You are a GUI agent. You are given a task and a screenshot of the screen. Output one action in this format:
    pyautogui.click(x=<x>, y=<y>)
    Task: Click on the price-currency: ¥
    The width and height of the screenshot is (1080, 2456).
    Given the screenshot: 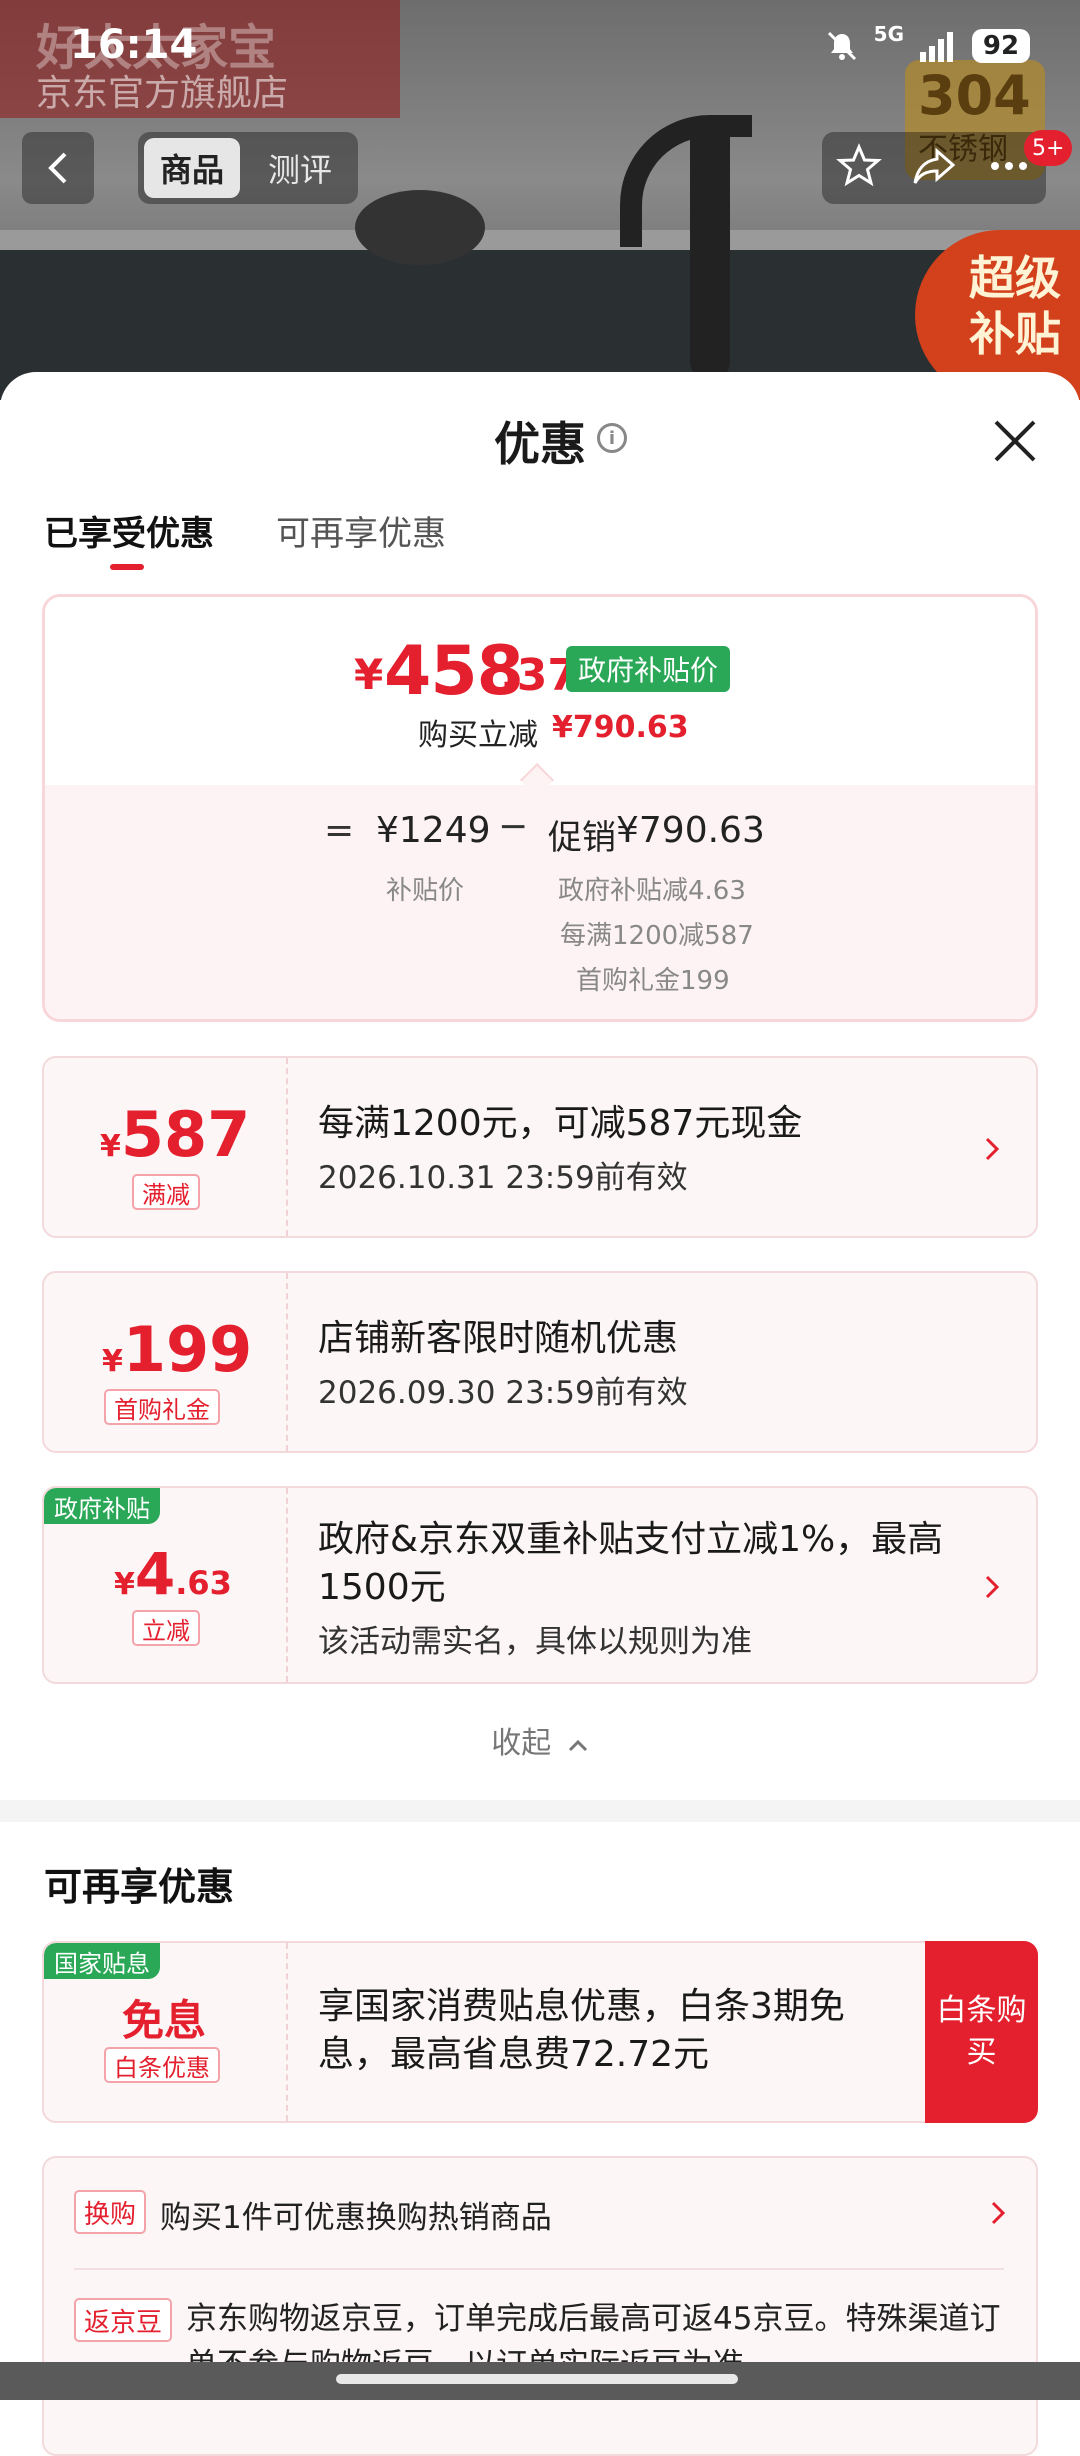 What is the action you would take?
    pyautogui.click(x=369, y=674)
    